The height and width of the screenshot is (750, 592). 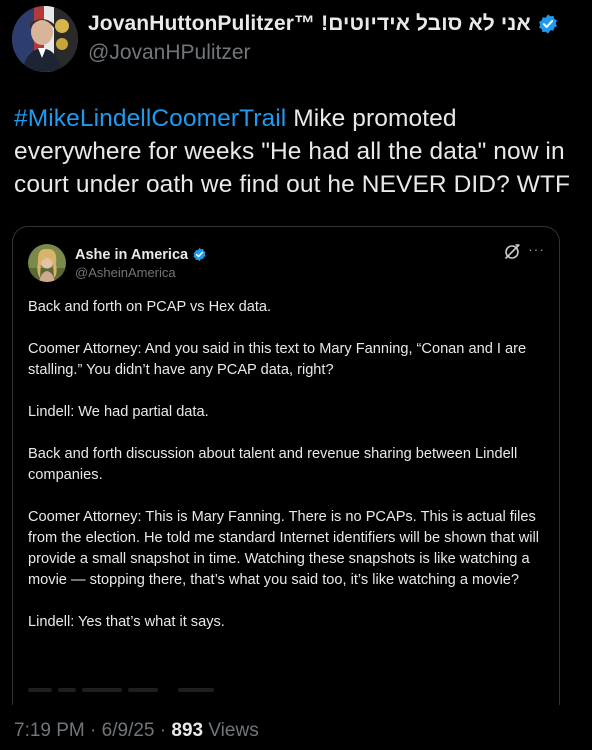 What do you see at coordinates (231, 730) in the screenshot?
I see `views-label: Views` at bounding box center [231, 730].